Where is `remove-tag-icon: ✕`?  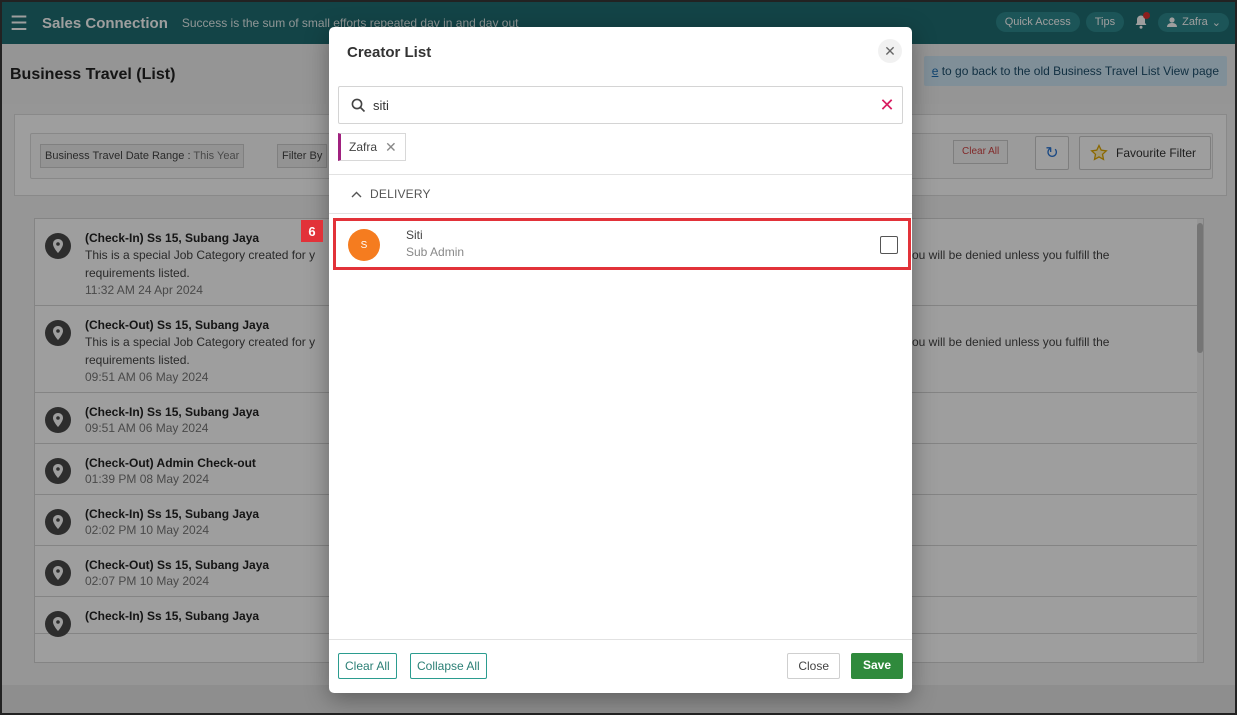 remove-tag-icon: ✕ is located at coordinates (391, 147).